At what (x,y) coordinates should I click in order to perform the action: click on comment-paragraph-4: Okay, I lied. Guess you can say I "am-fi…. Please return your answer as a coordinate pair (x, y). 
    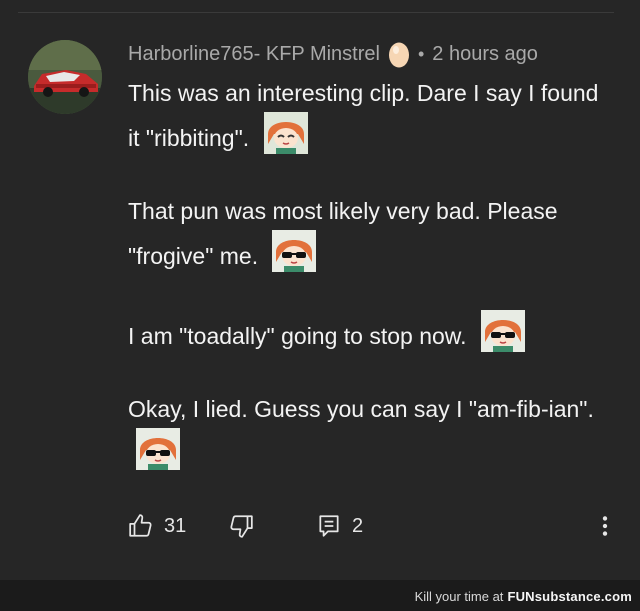
    Looking at the image, I should click on (368, 431).